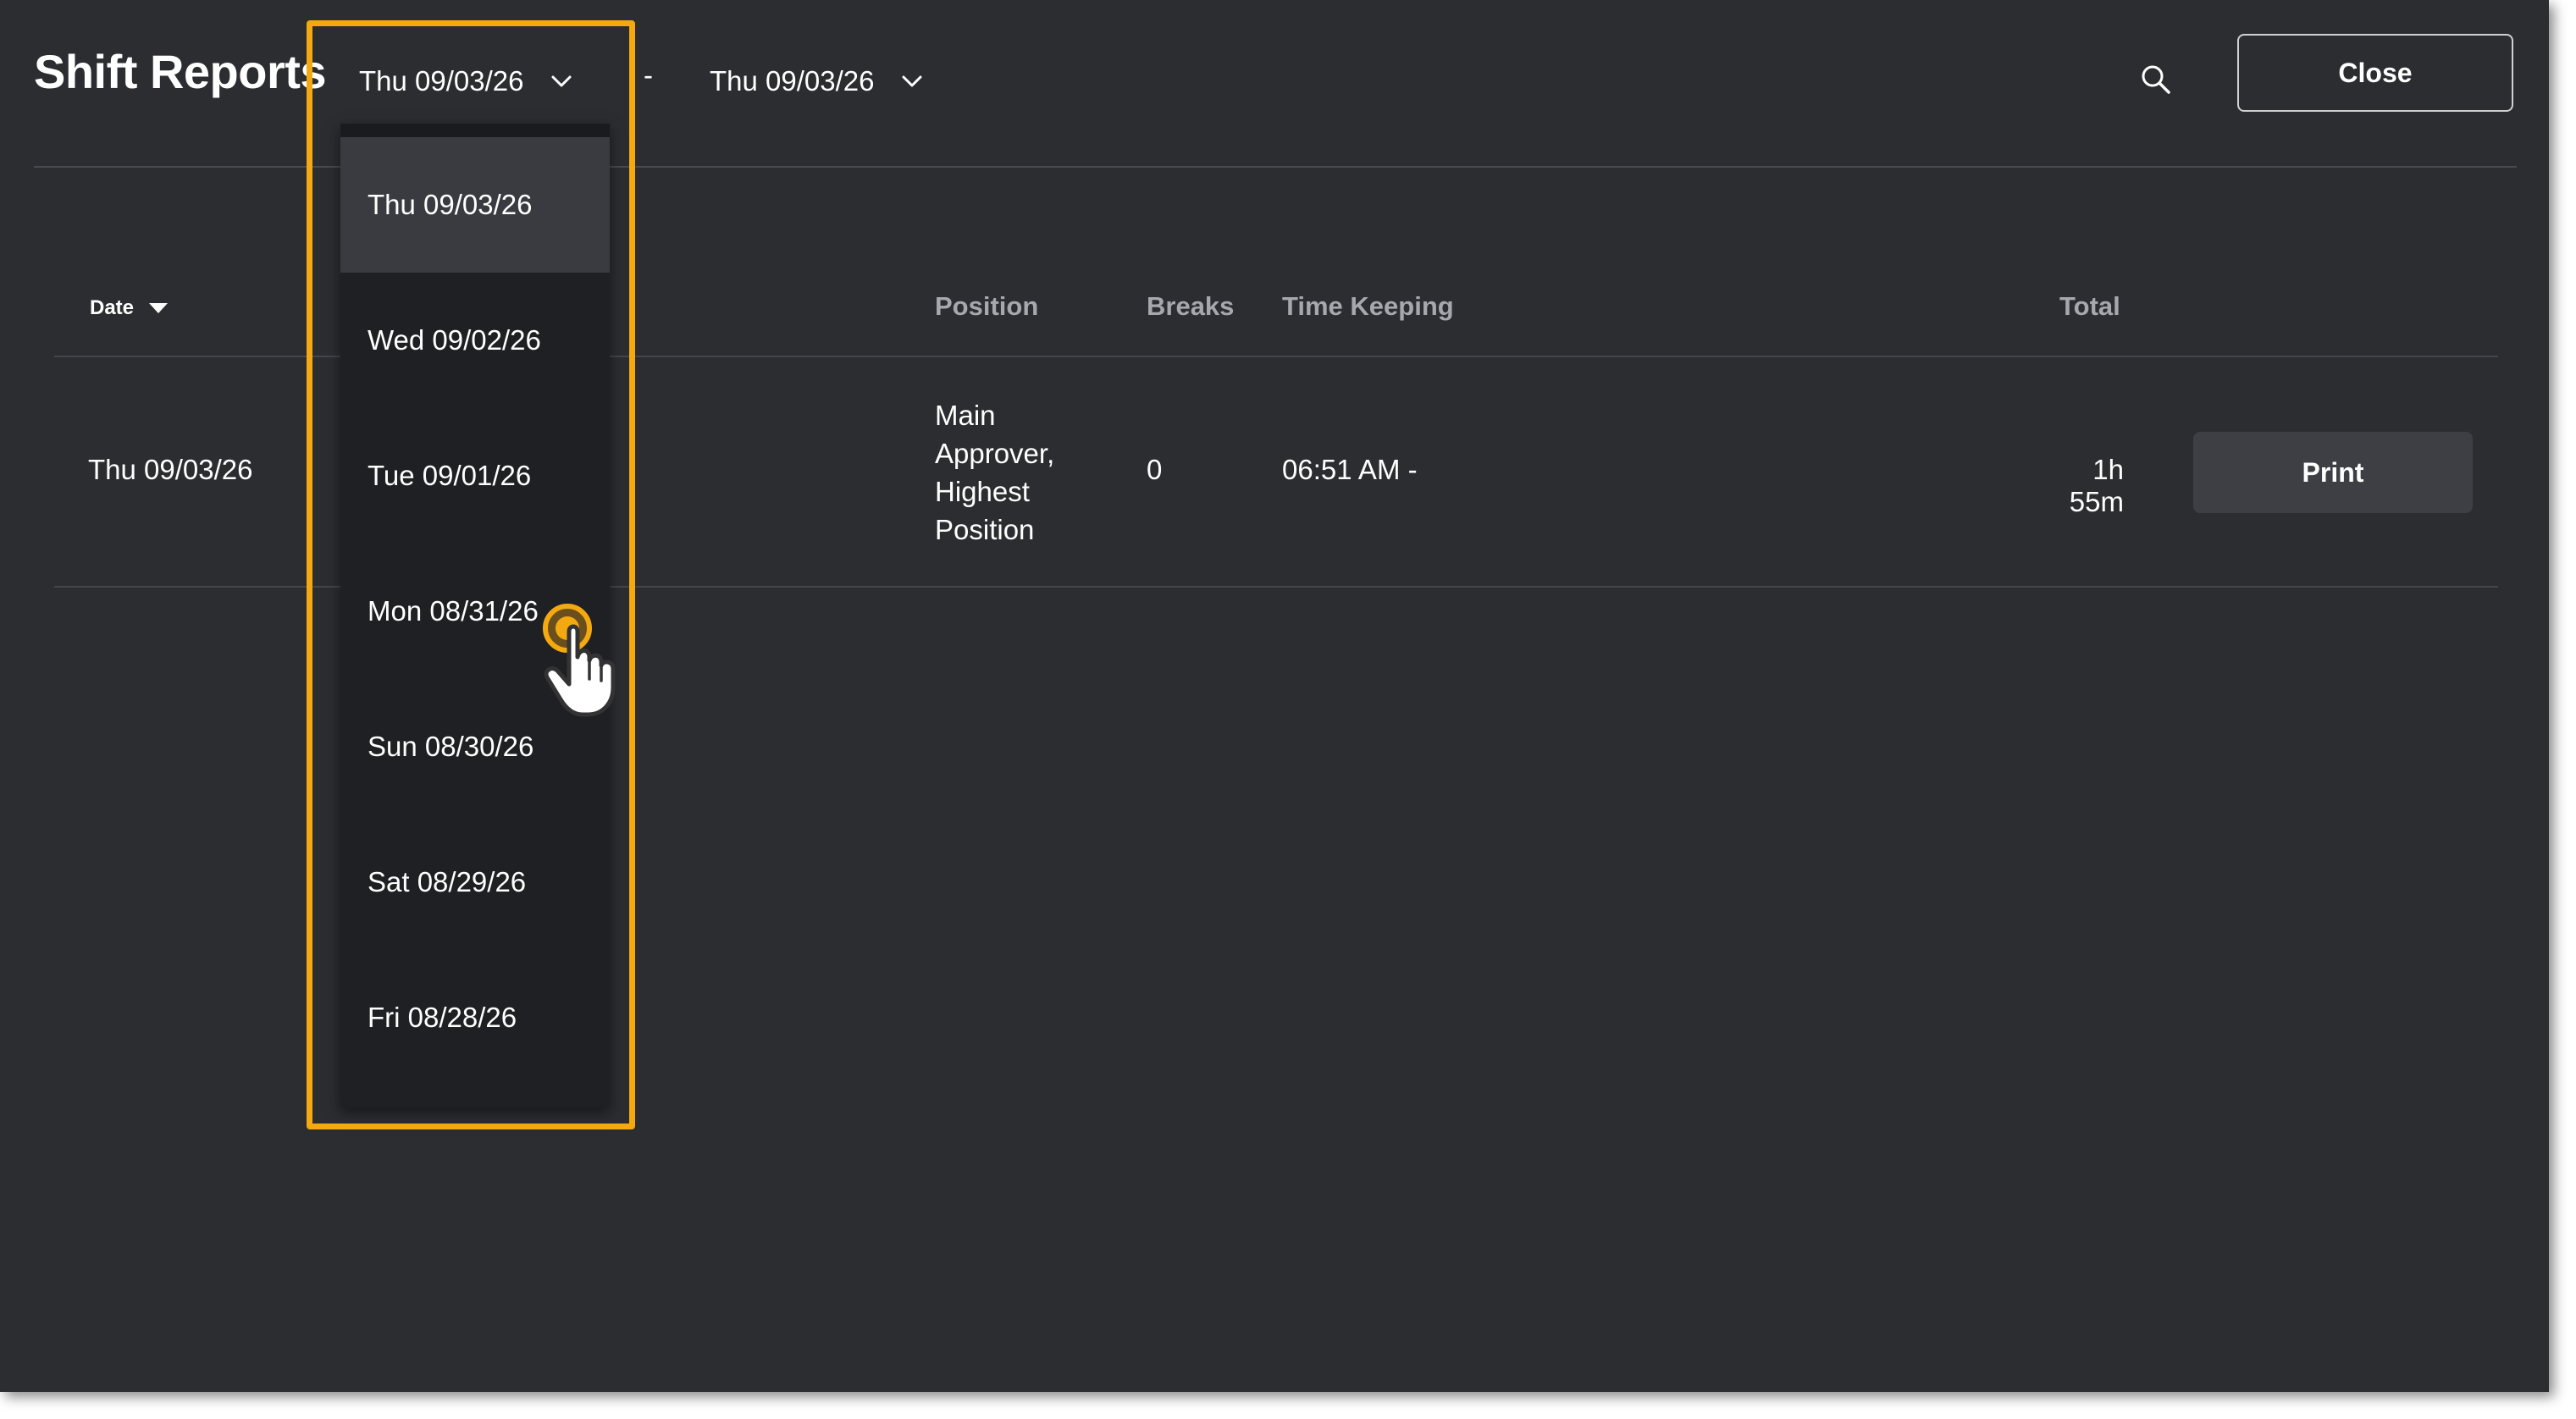 This screenshot has height=1419, width=2576. I want to click on row-date: Thu 09/03/26, so click(170, 469).